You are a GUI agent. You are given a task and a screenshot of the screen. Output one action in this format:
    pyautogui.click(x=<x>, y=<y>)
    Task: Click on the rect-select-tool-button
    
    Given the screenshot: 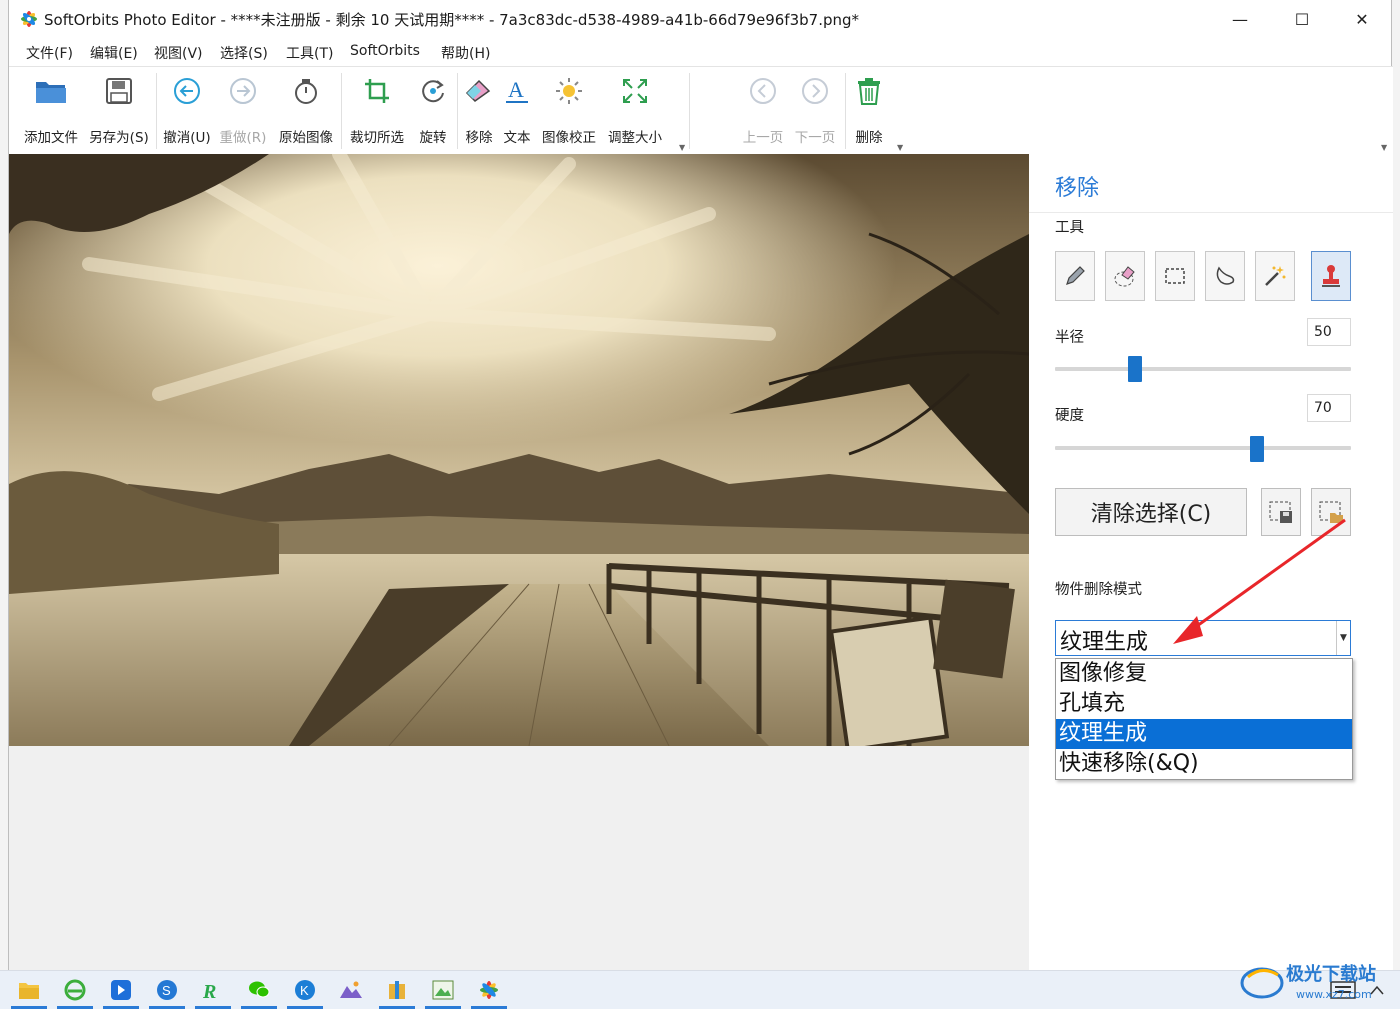 What is the action you would take?
    pyautogui.click(x=1175, y=276)
    